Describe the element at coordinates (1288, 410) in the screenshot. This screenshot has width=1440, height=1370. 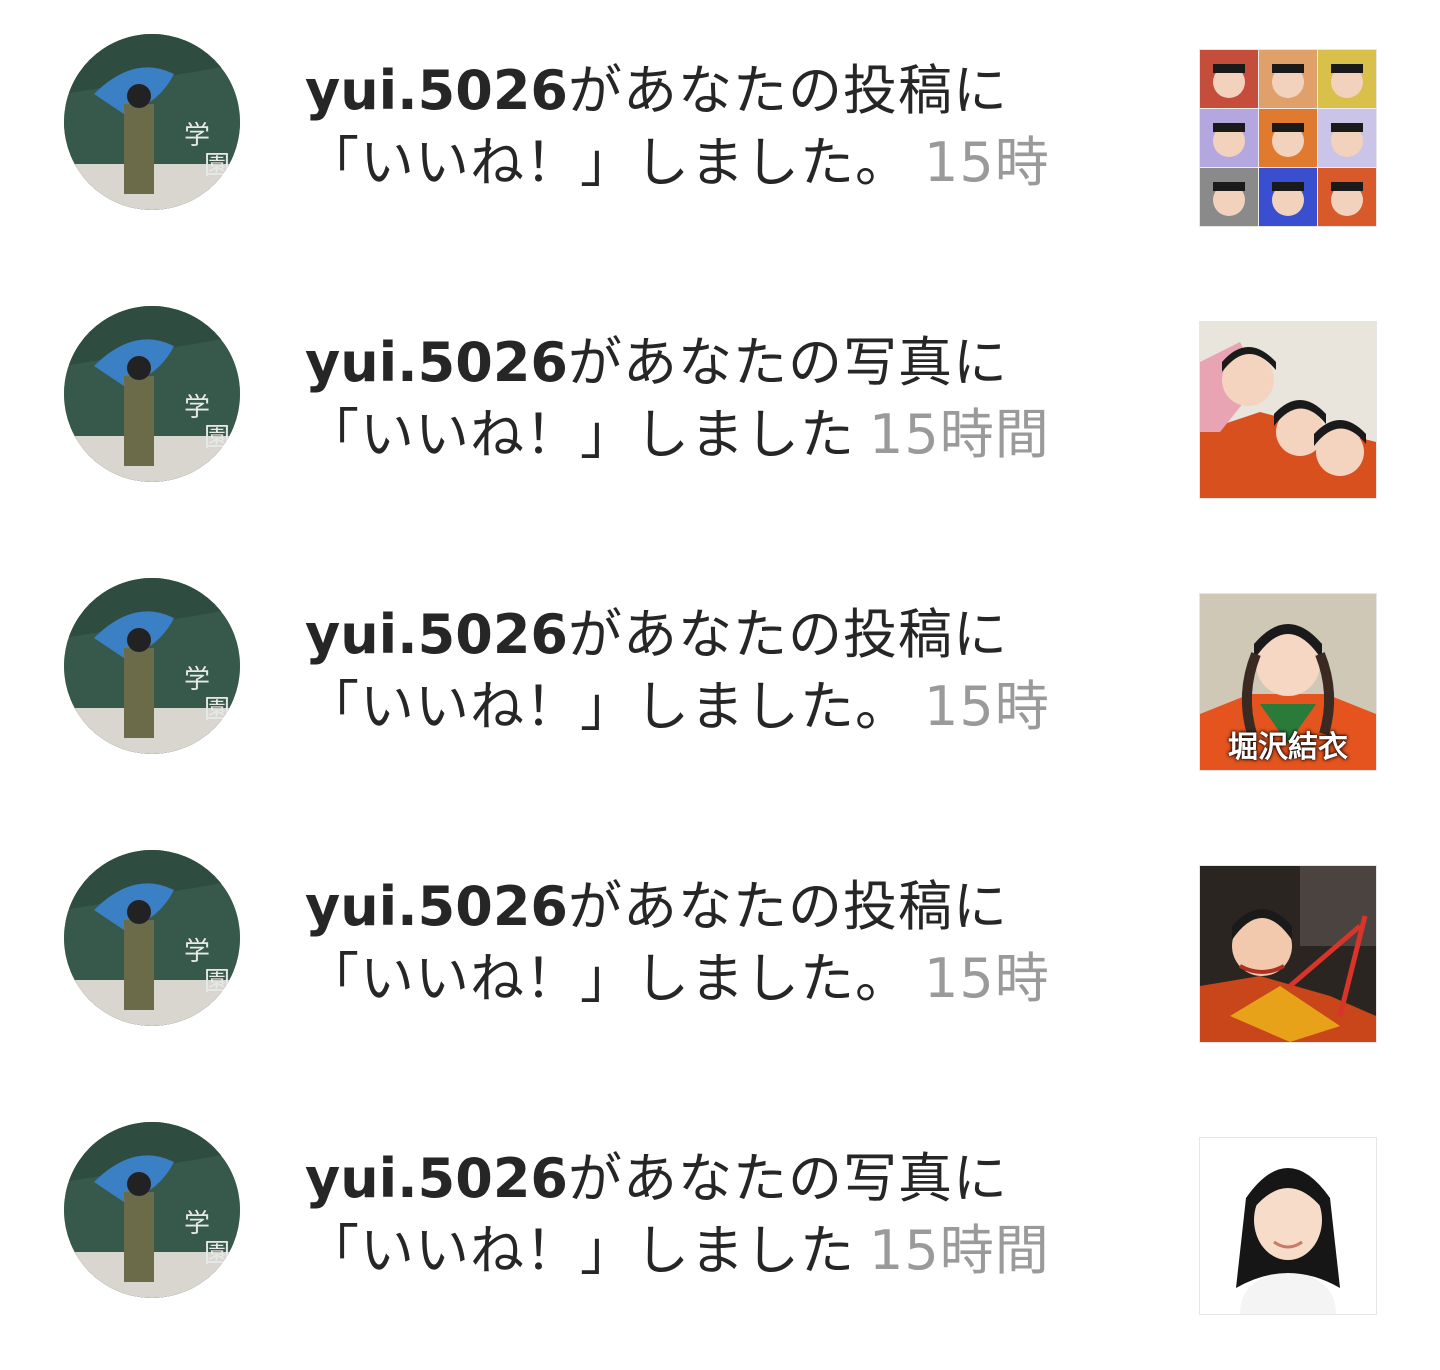
I see `group-photo-thumbnail` at that location.